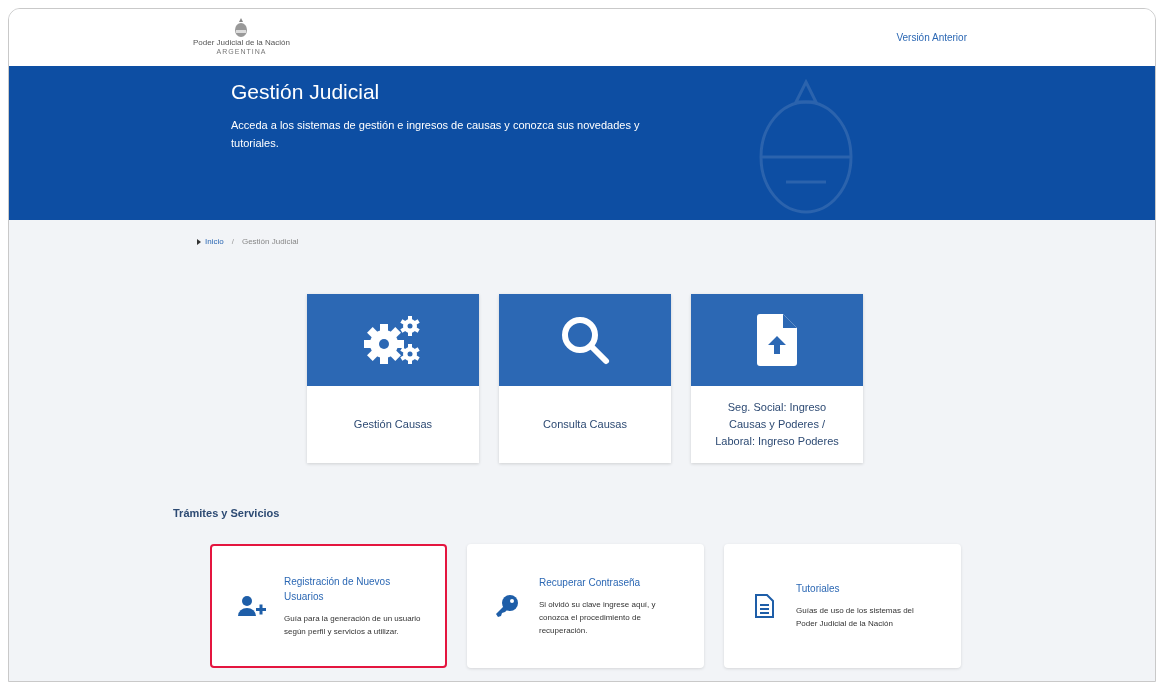  What do you see at coordinates (270, 242) in the screenshot?
I see `breadcrumb-current: Gestión Judicial` at bounding box center [270, 242].